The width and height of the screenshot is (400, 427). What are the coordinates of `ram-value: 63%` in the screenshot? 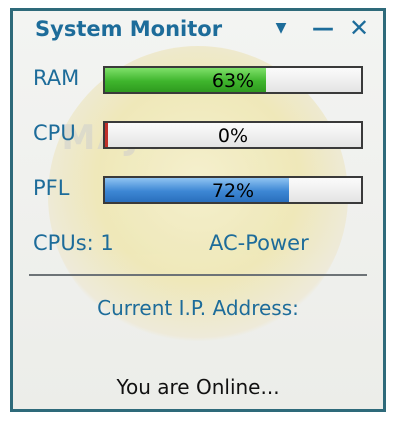 It's located at (233, 81).